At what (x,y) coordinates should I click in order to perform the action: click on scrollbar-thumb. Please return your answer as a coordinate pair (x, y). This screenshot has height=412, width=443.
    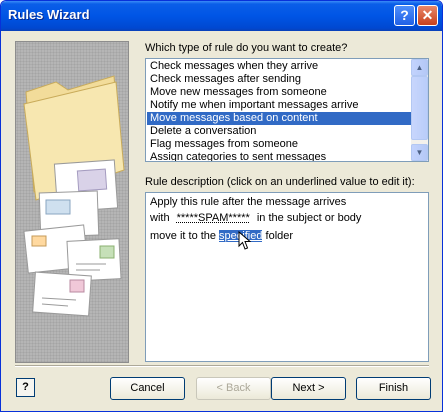
    Looking at the image, I should click on (419, 108).